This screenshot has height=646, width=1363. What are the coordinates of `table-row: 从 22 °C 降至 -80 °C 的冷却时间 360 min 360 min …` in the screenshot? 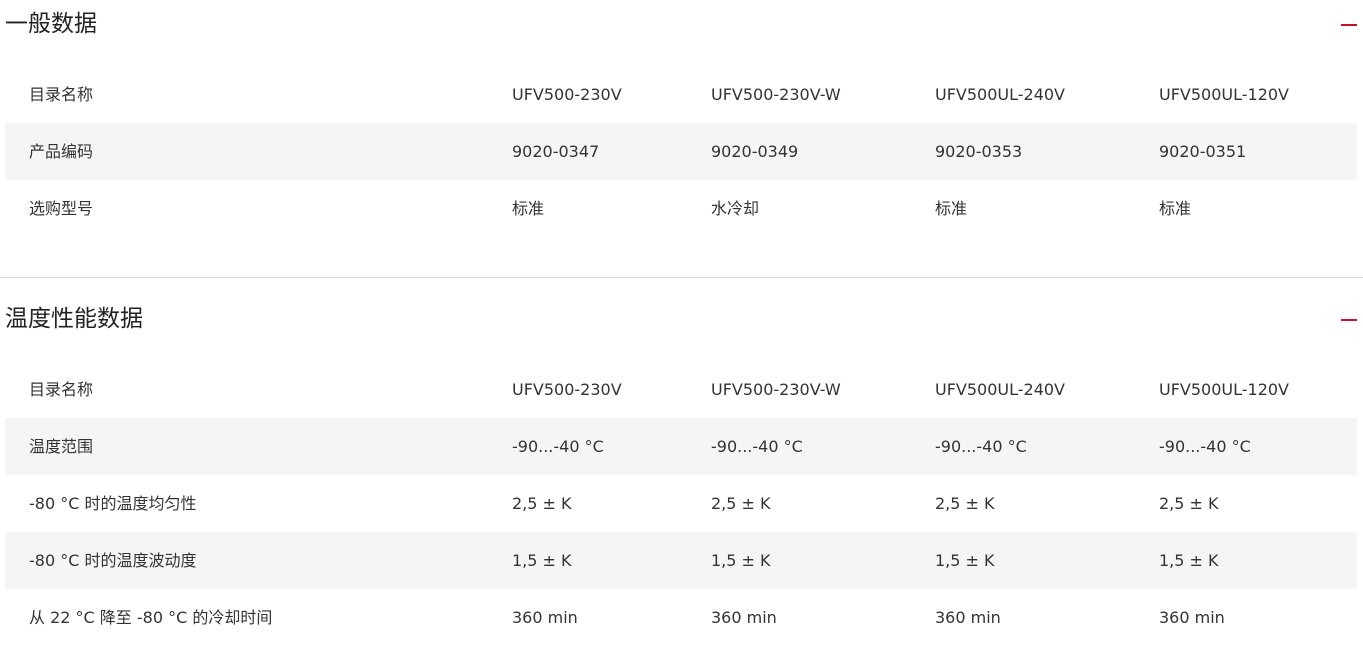 It's located at (681, 617).